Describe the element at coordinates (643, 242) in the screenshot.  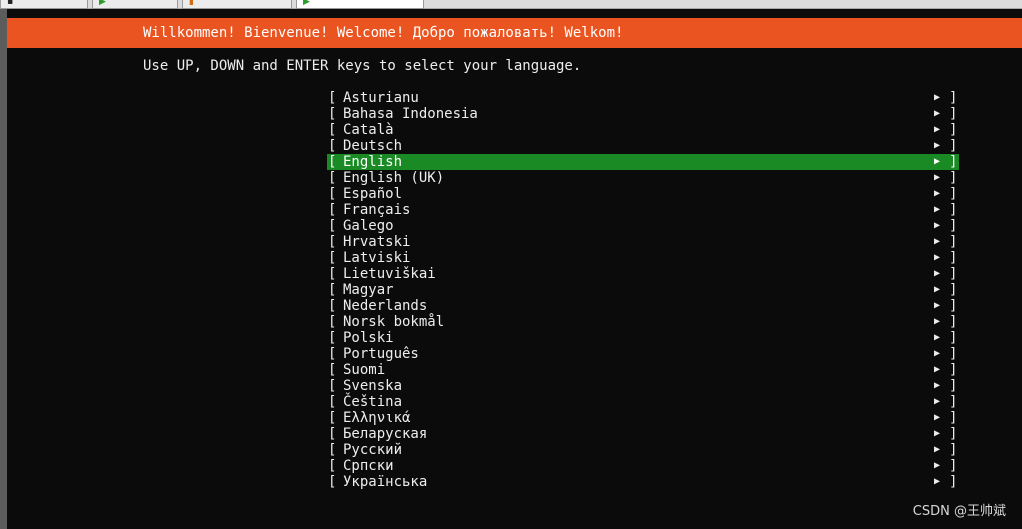
I see `language-option: [Hrvatski ▶]` at that location.